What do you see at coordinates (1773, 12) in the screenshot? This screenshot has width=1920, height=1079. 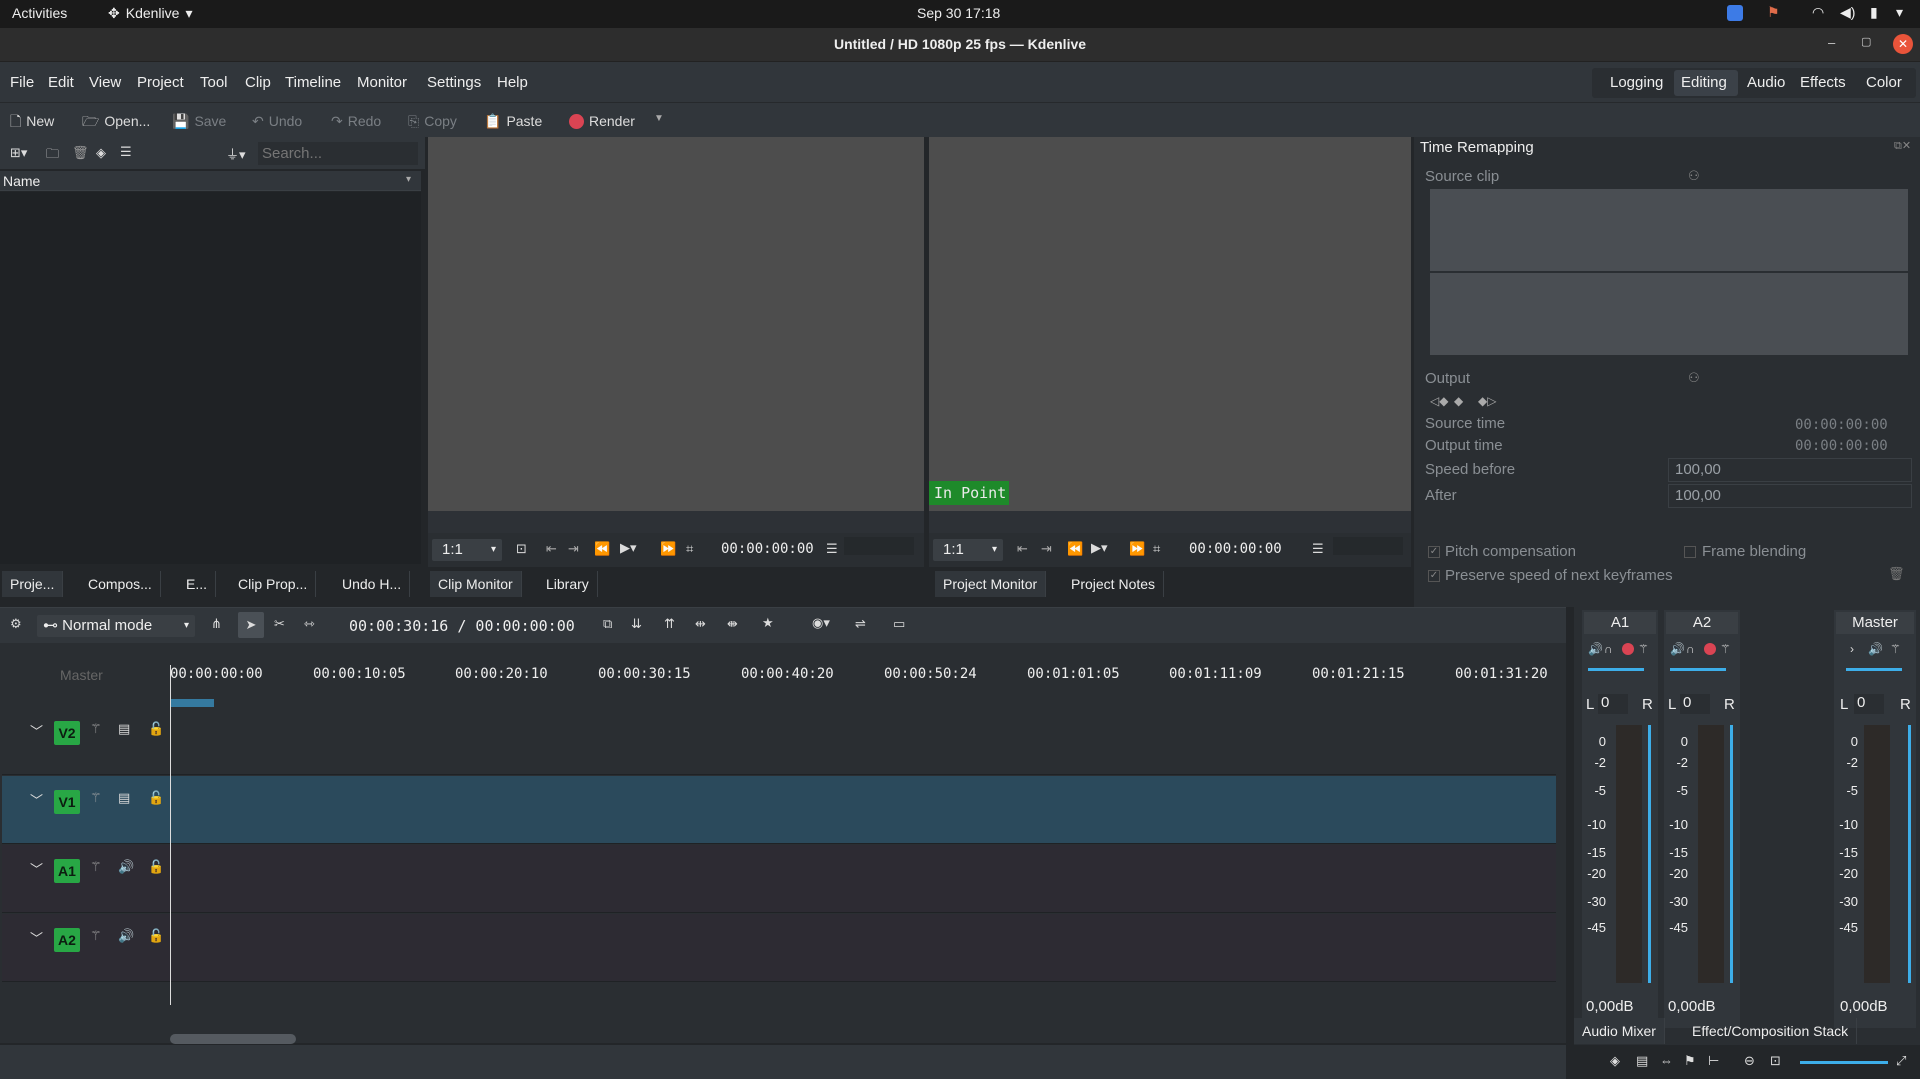 I see `notification-icon: ⚑` at bounding box center [1773, 12].